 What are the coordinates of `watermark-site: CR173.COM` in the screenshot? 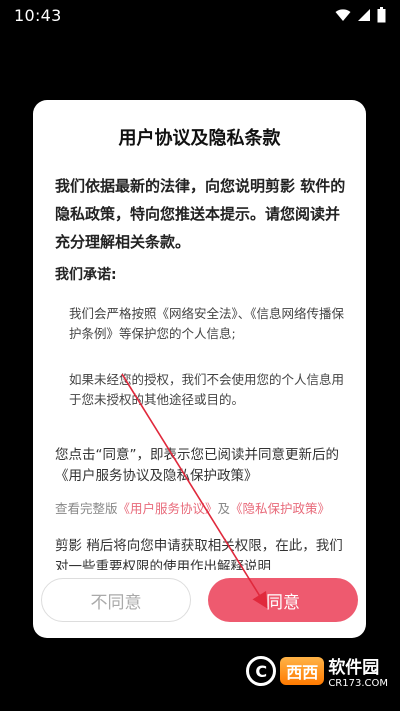 It's located at (358, 683).